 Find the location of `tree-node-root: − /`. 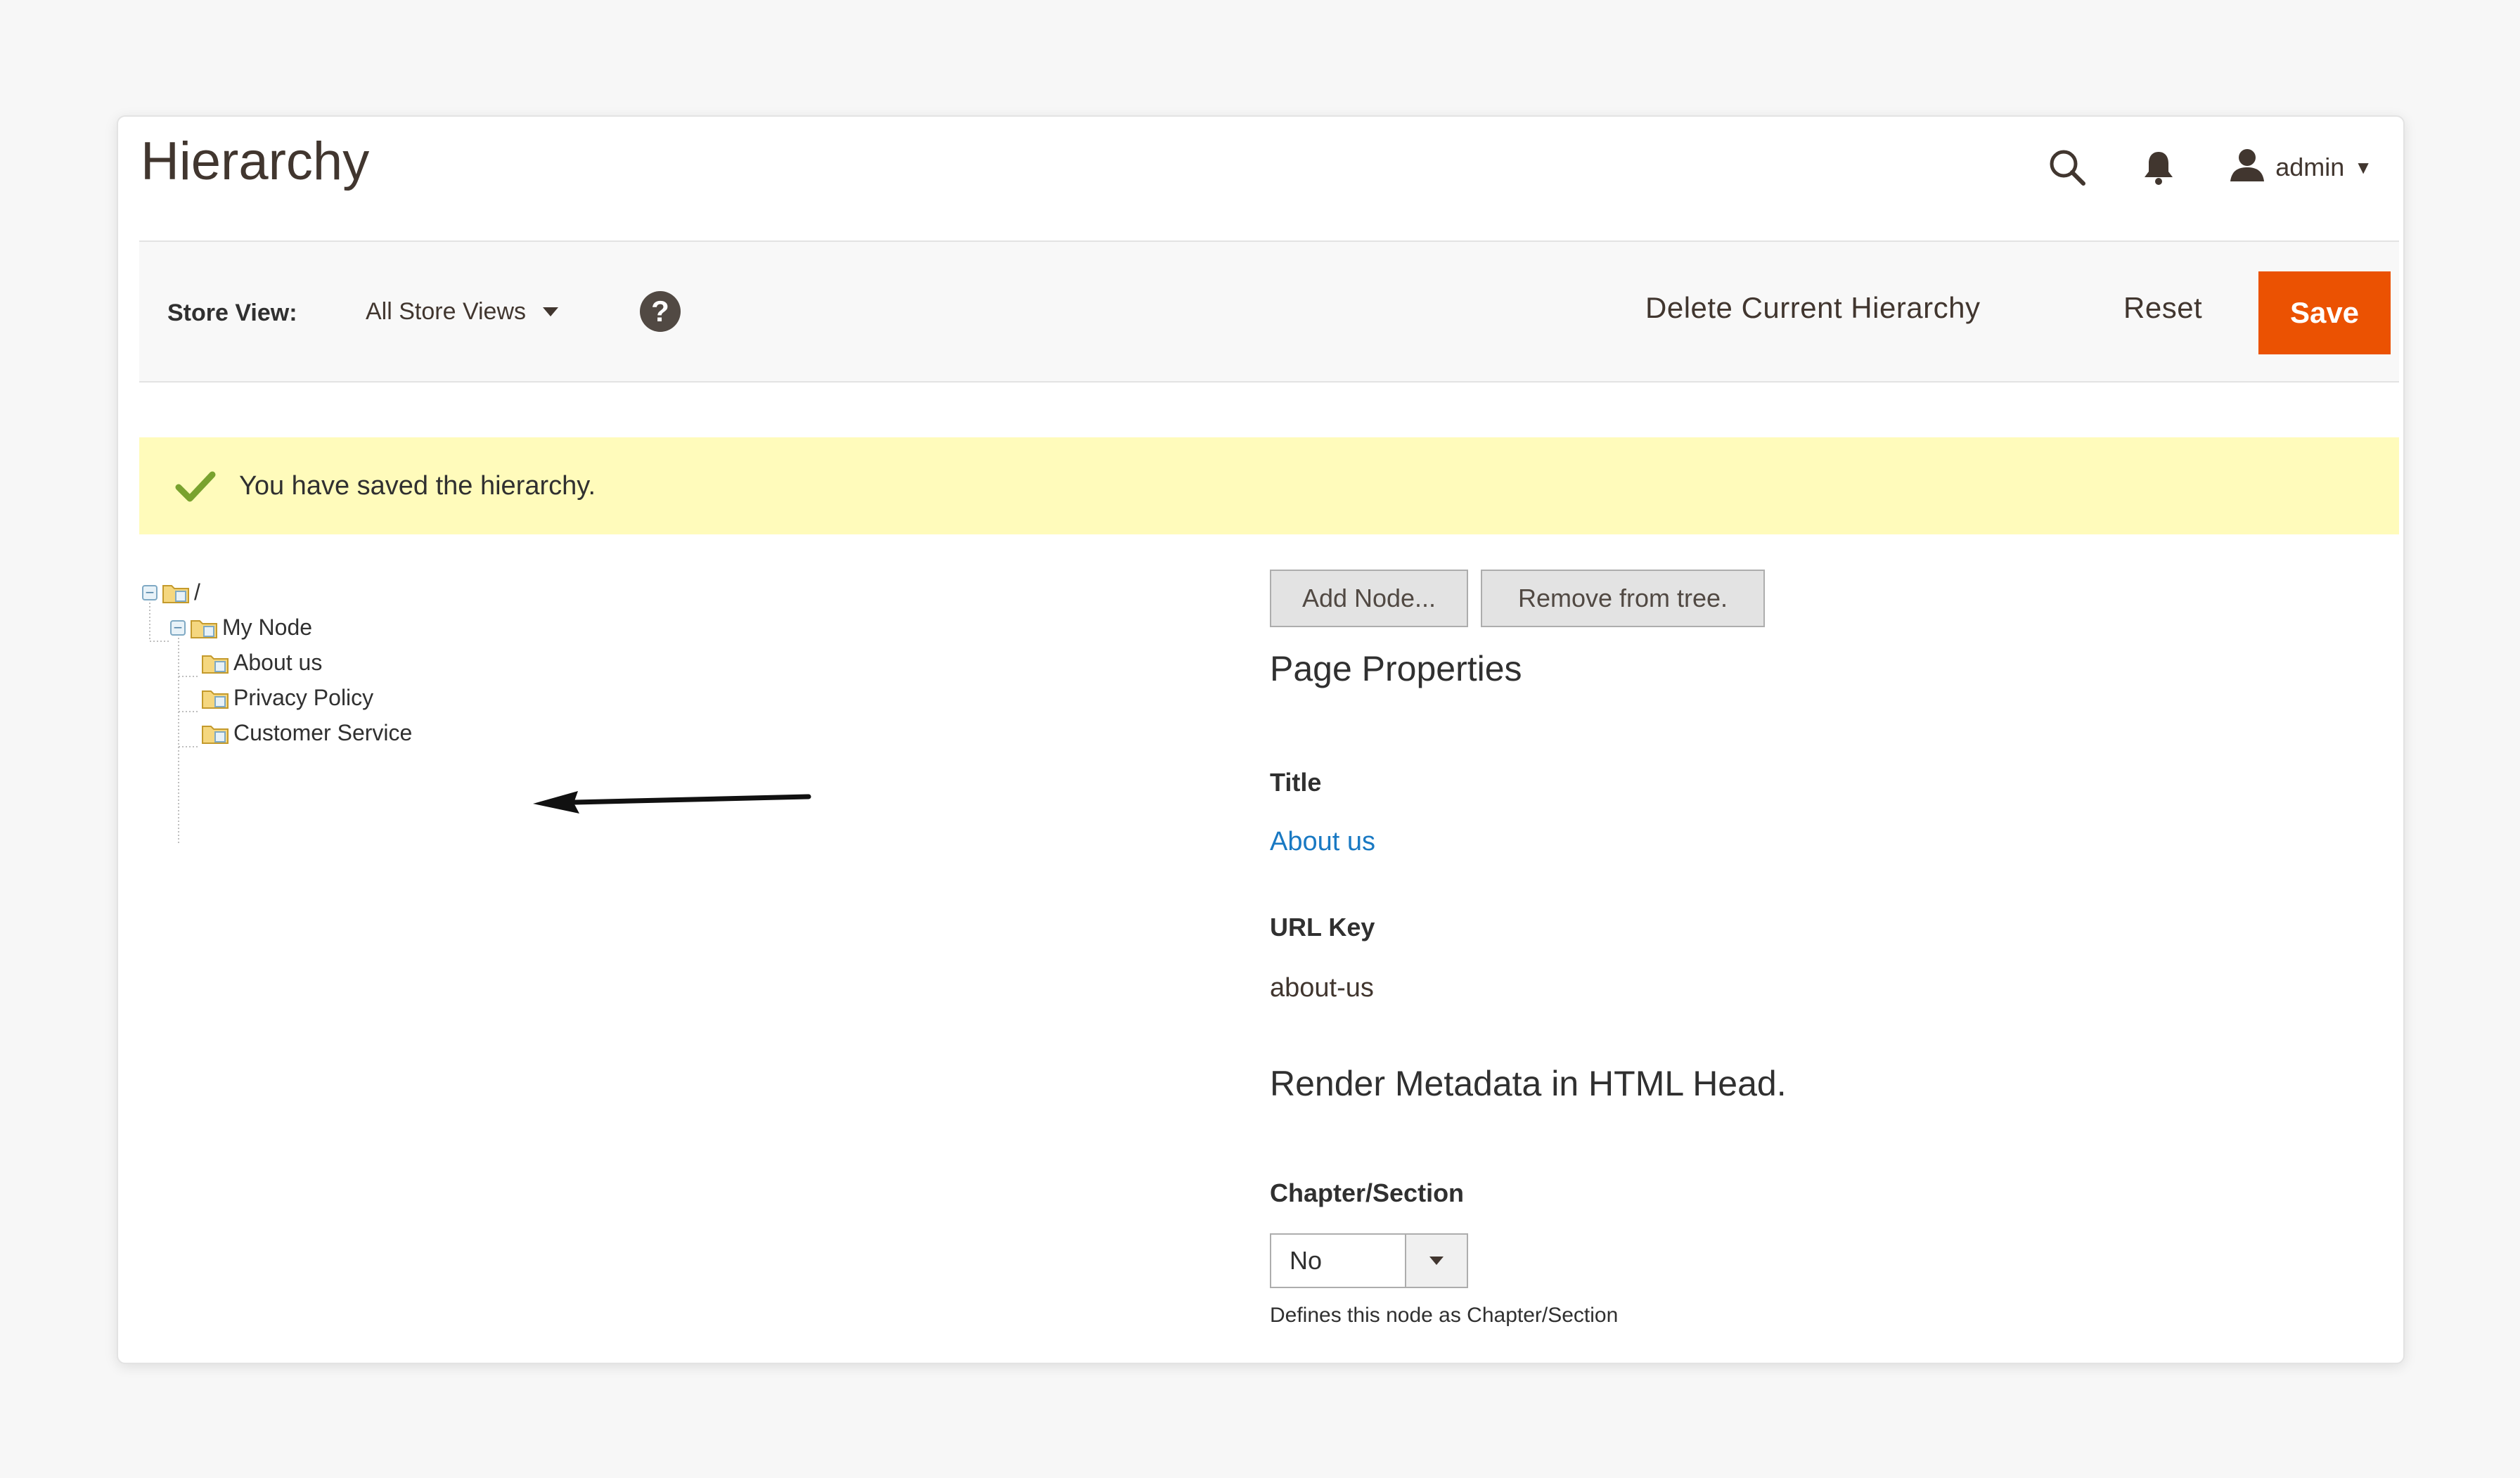

tree-node-root: − / is located at coordinates (171, 592).